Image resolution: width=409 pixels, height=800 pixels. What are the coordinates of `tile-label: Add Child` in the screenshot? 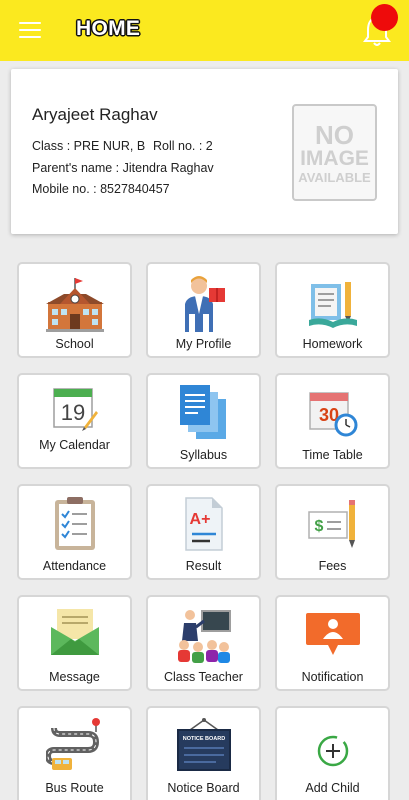 It's located at (332, 788).